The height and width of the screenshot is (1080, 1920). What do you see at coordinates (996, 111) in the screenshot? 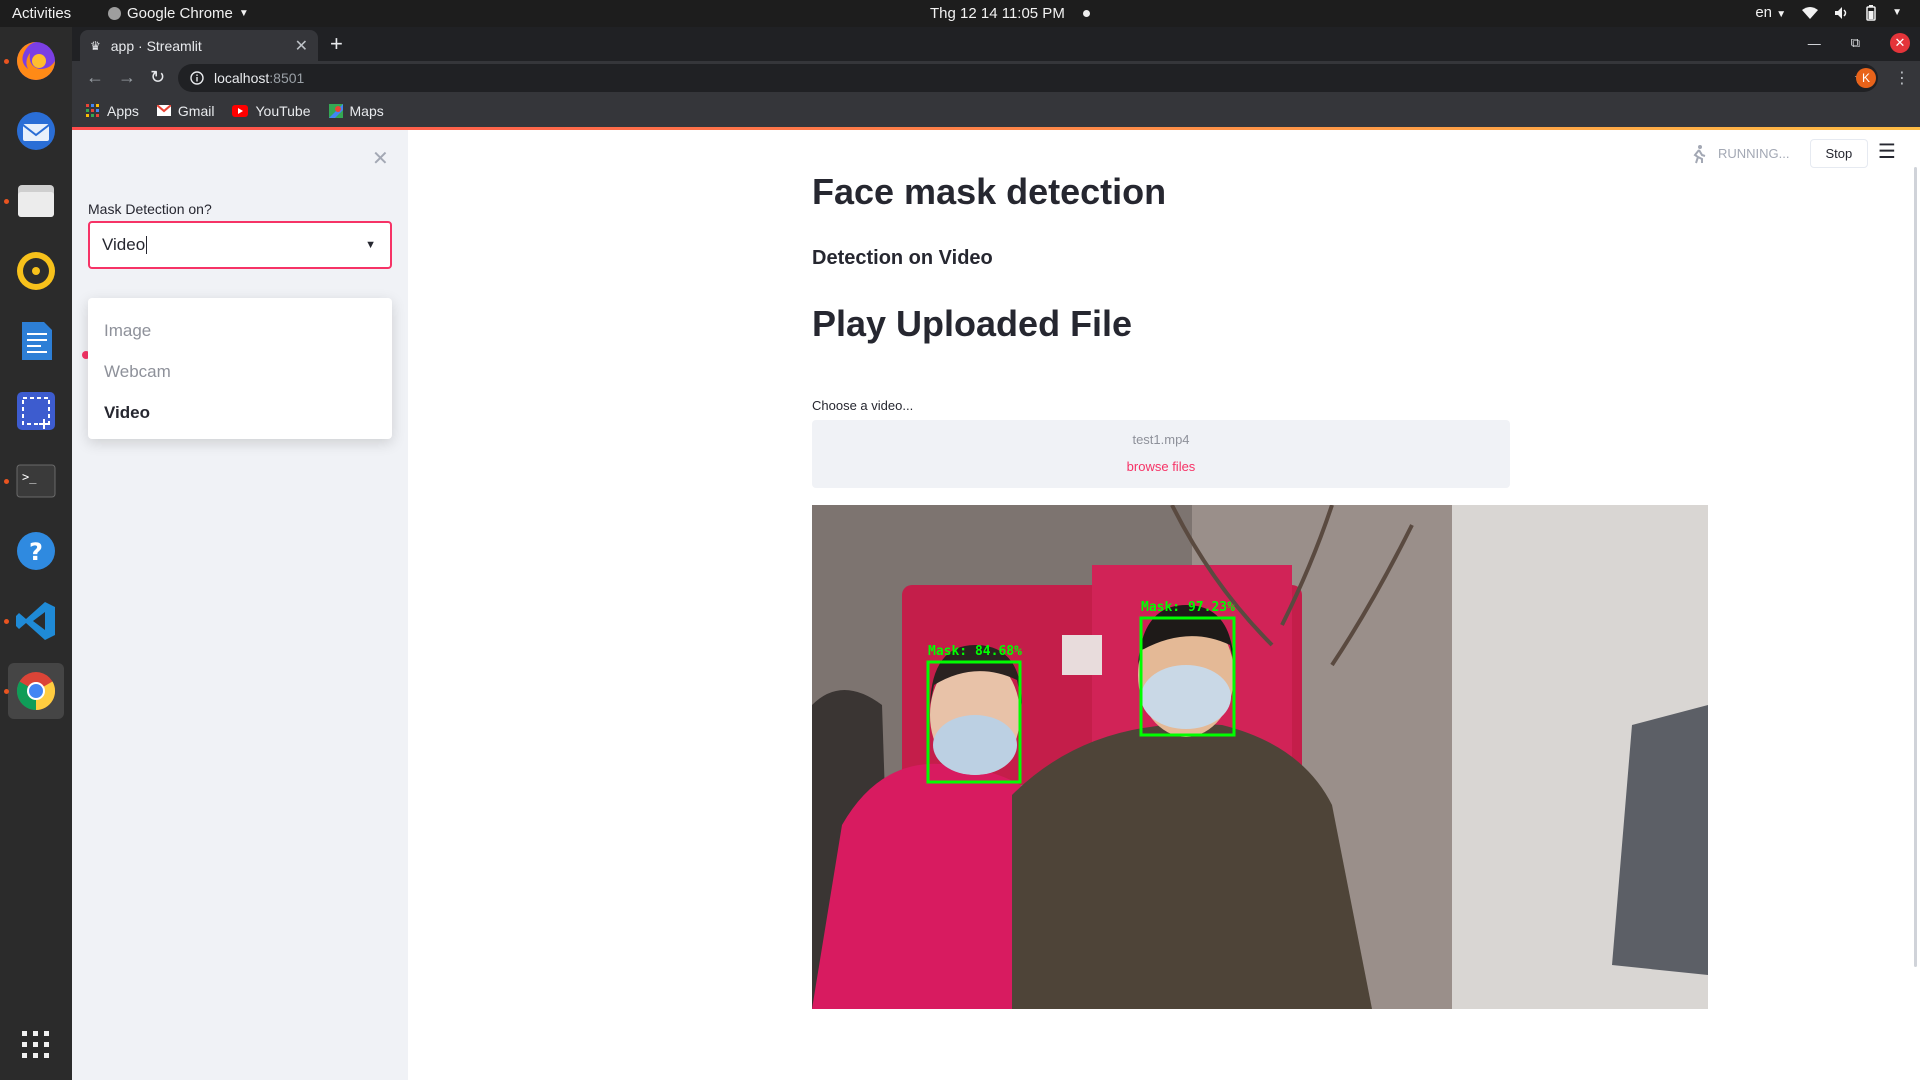
I see `bookmarks-bar: Apps Gmail YouTube Maps` at bounding box center [996, 111].